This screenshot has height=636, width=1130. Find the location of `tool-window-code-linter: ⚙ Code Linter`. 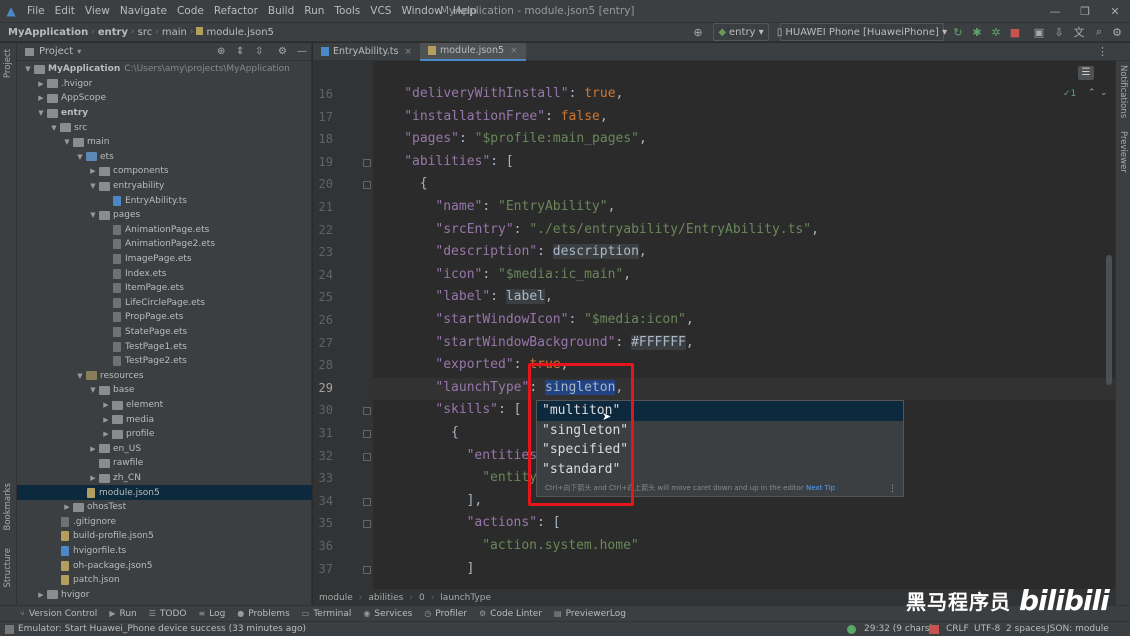

tool-window-code-linter: ⚙ Code Linter is located at coordinates (510, 614).